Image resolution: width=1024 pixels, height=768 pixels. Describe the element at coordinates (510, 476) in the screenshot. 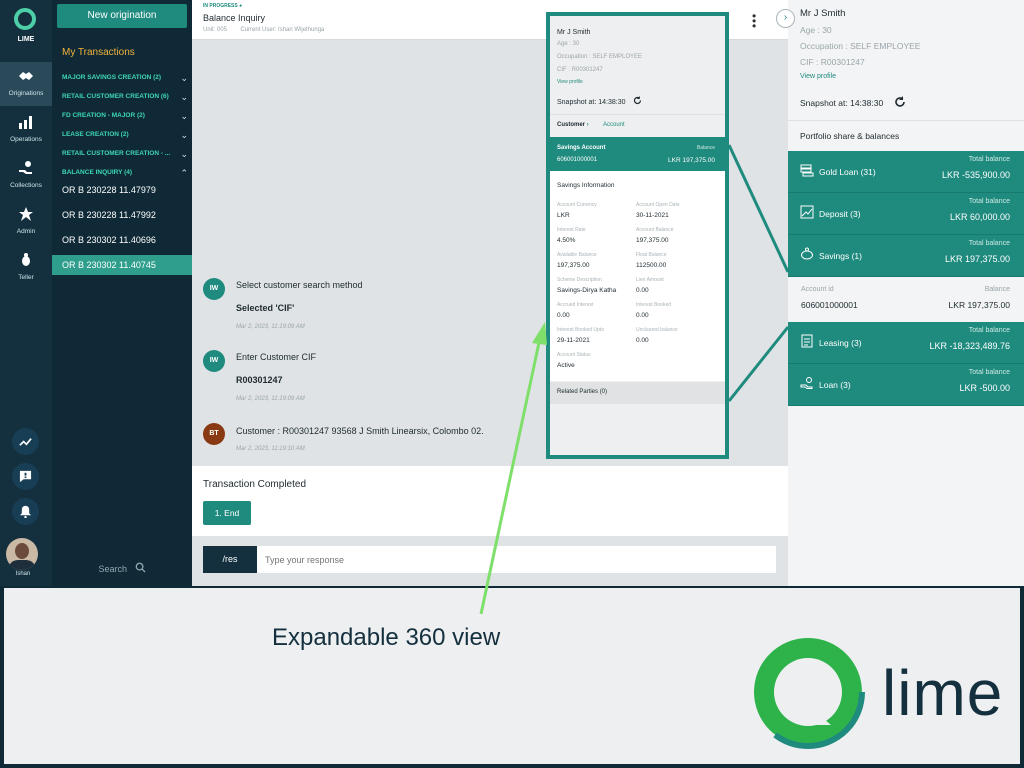

I see `arrow-shaft` at that location.